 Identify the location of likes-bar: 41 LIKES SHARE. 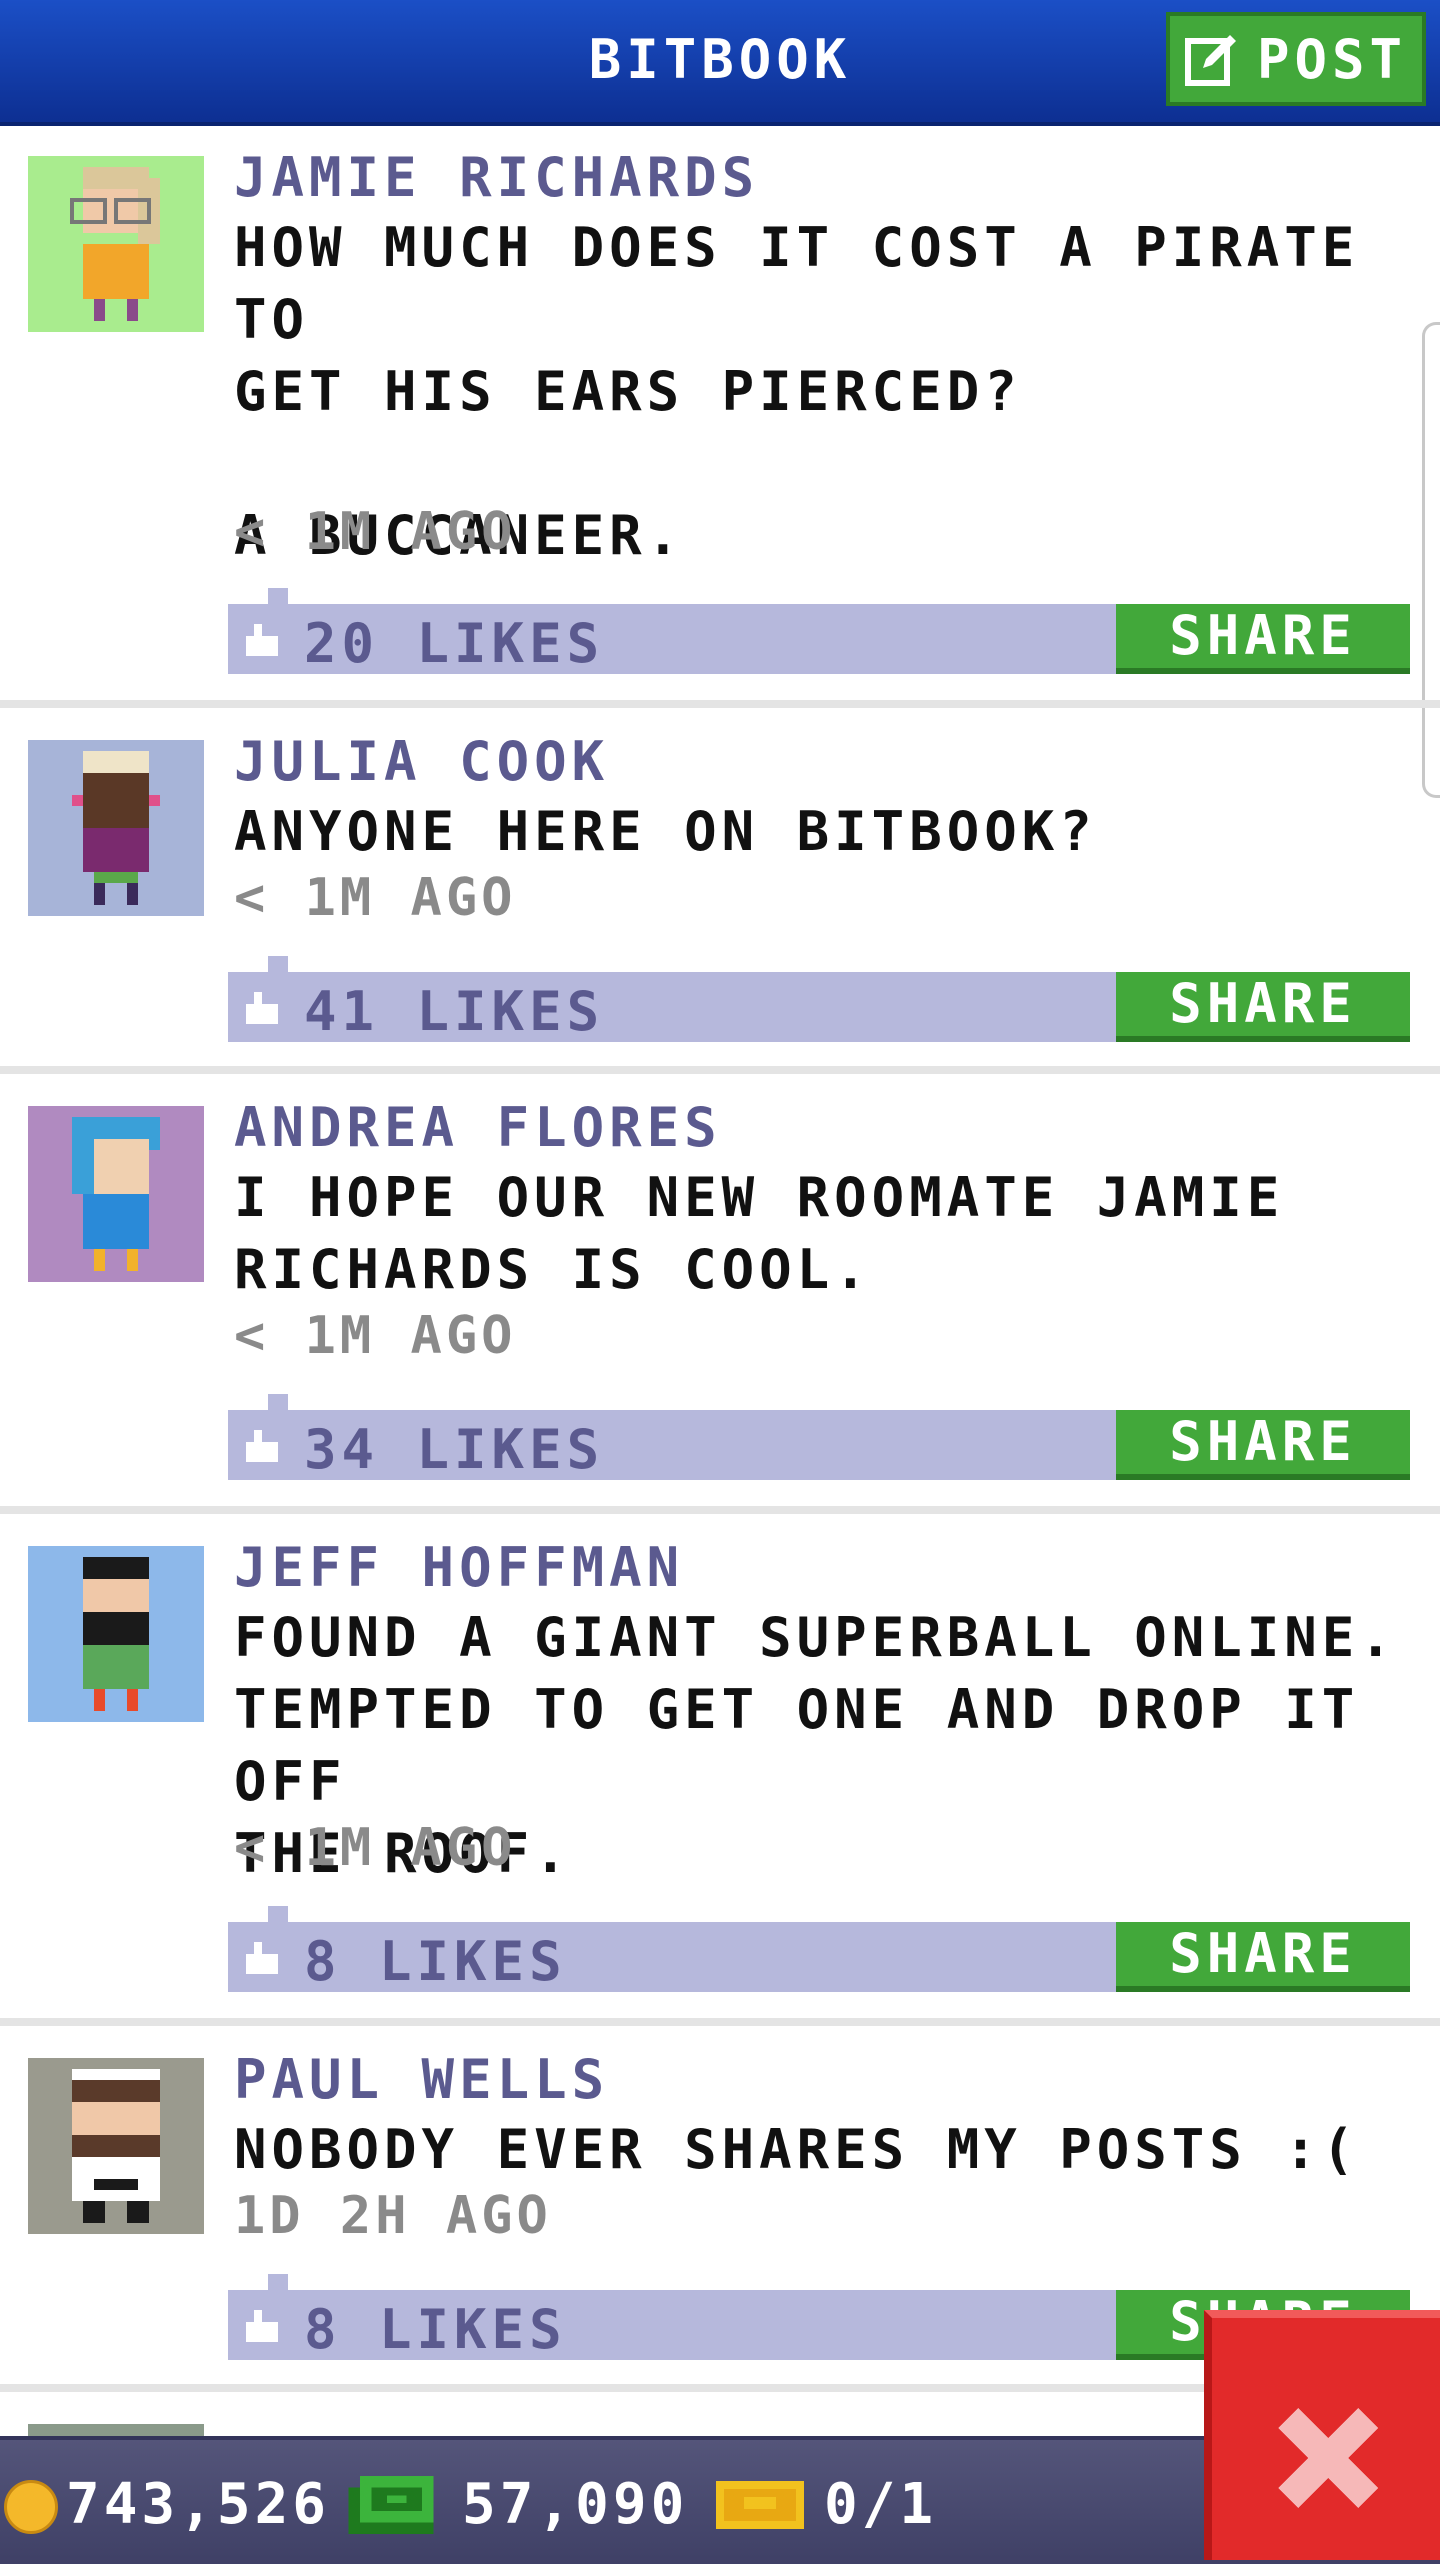
(819, 999).